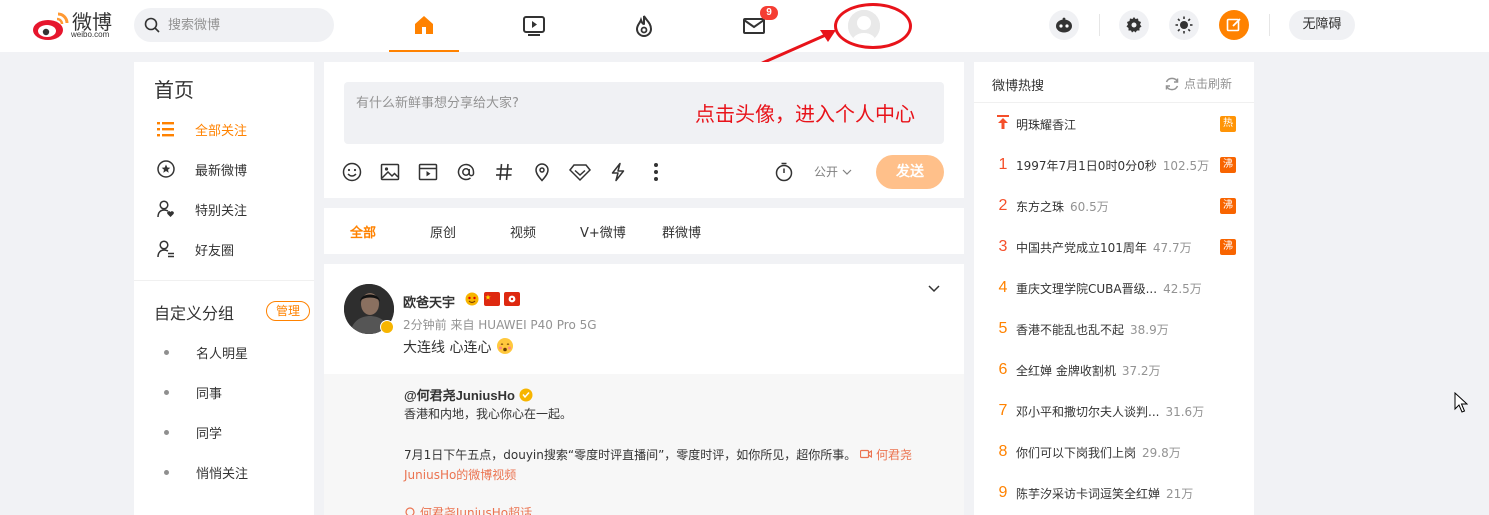  I want to click on hot-search-text: 全红婵 金牌收割机, so click(1066, 370).